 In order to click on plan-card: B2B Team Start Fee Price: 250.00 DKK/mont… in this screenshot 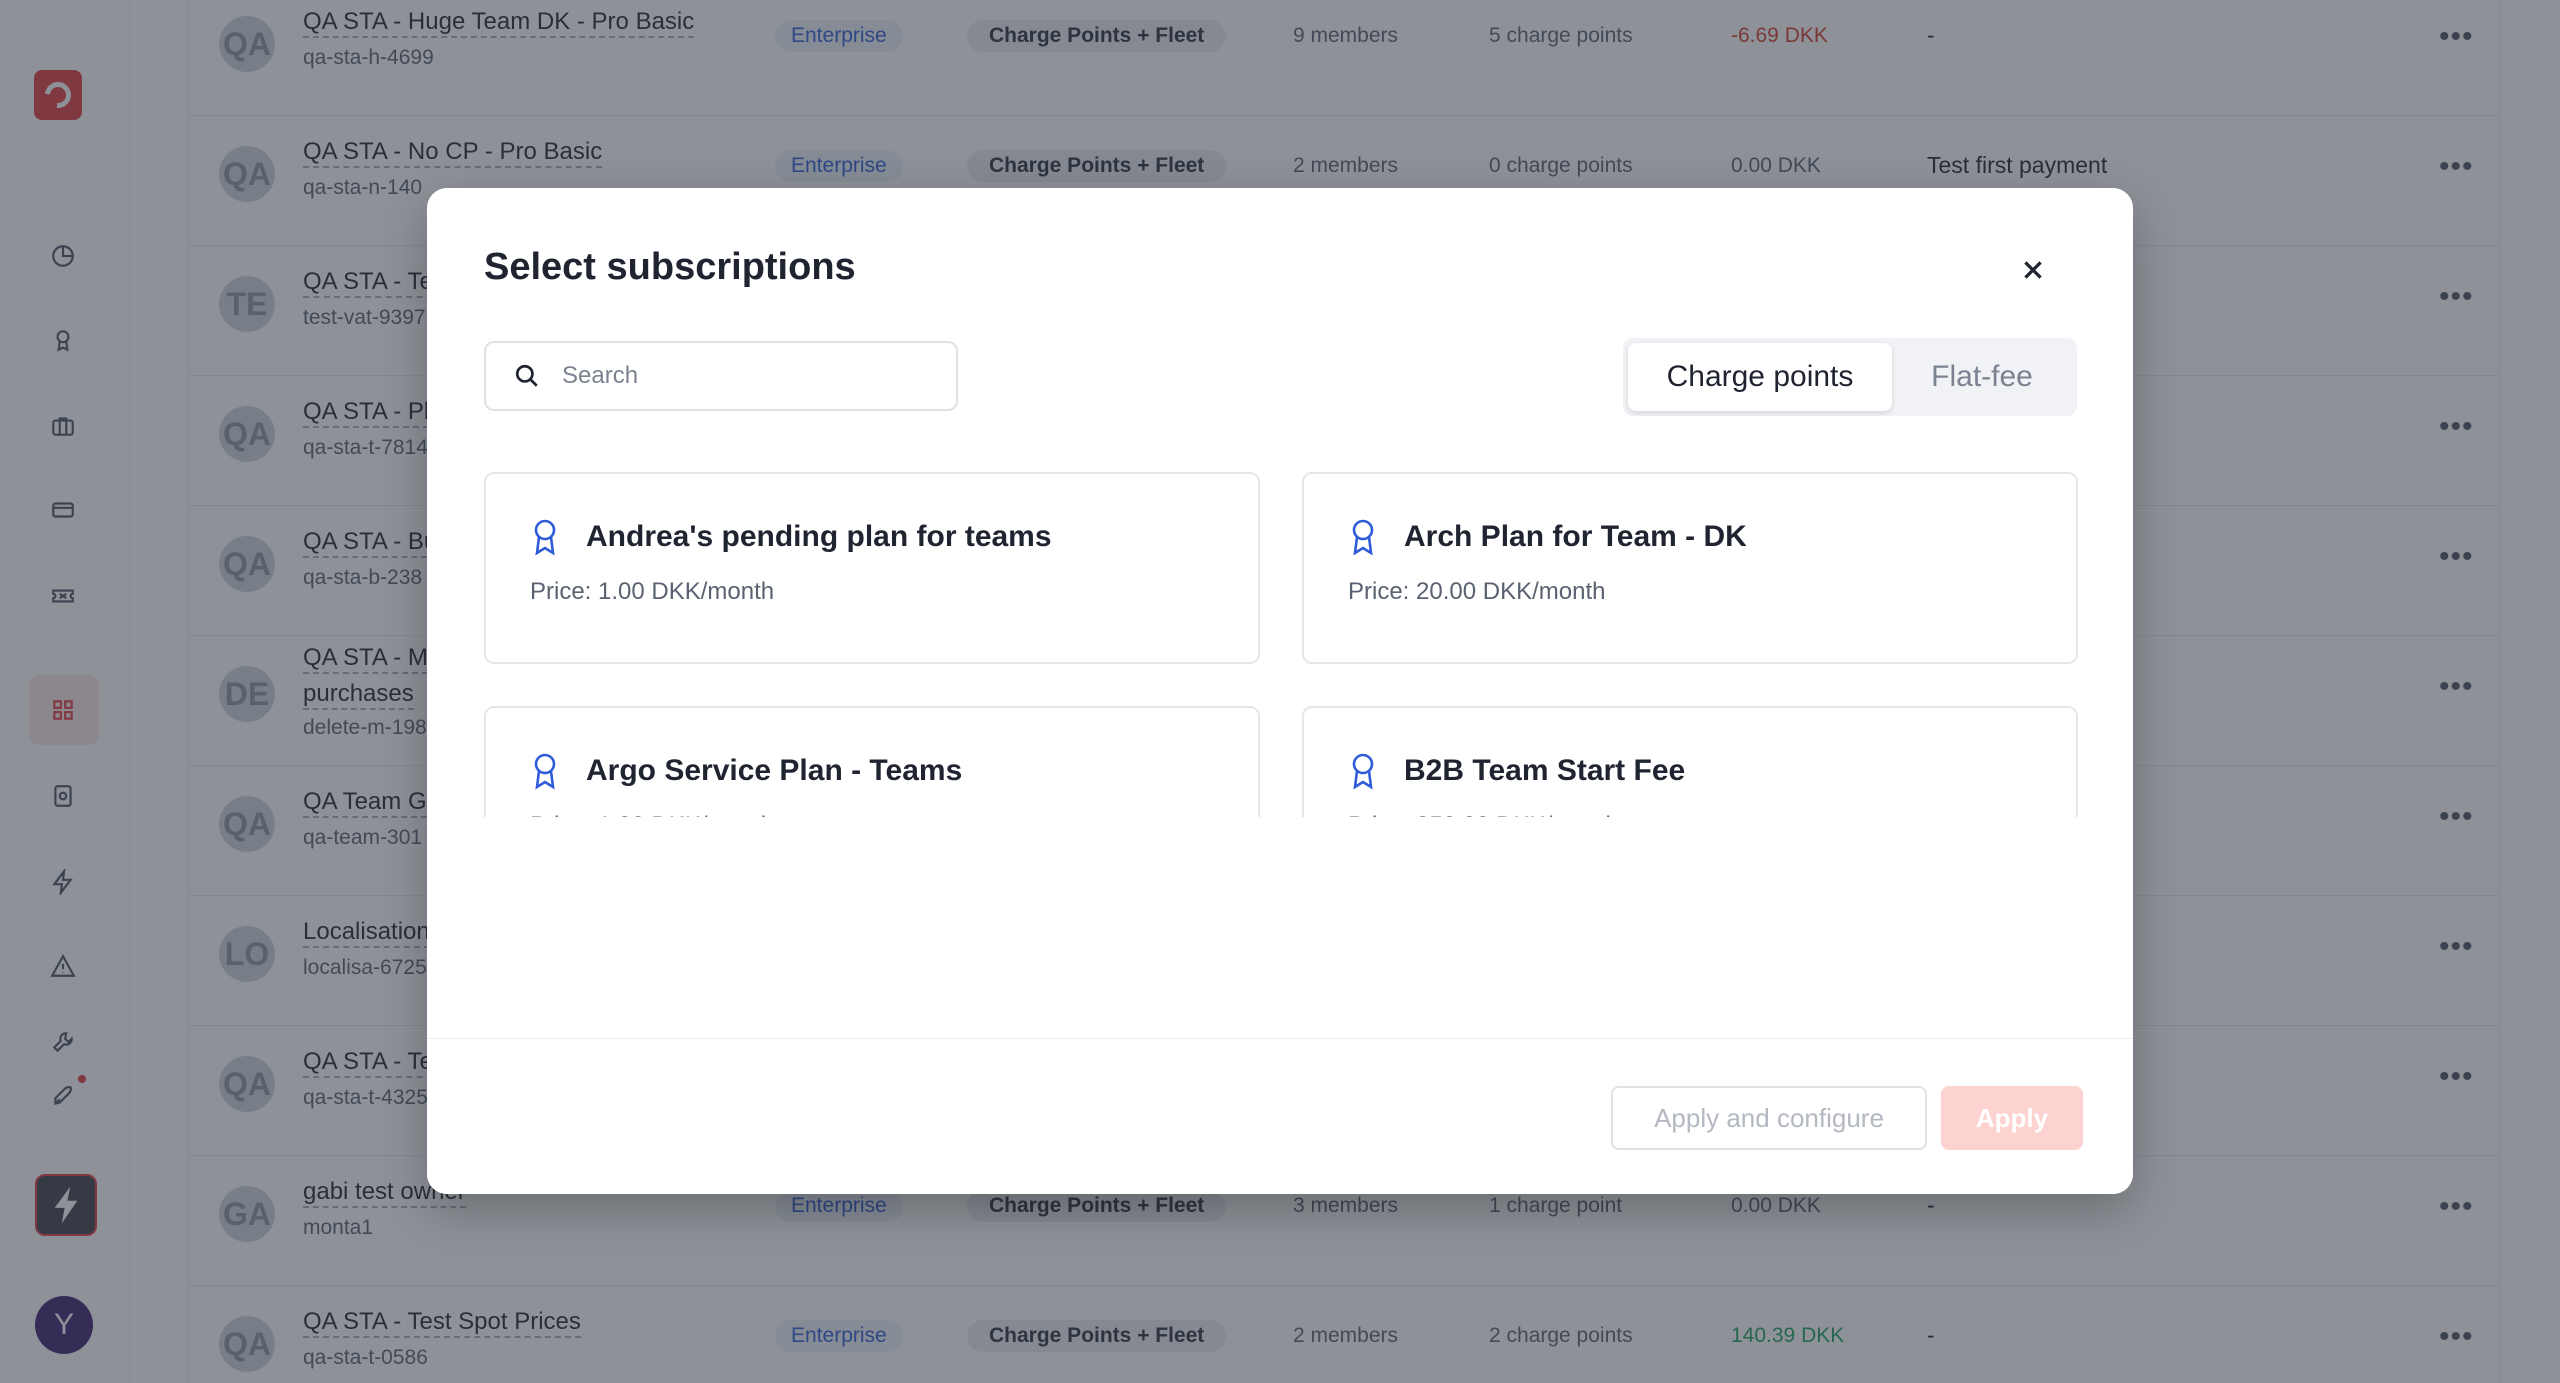, I will do `click(1690, 761)`.